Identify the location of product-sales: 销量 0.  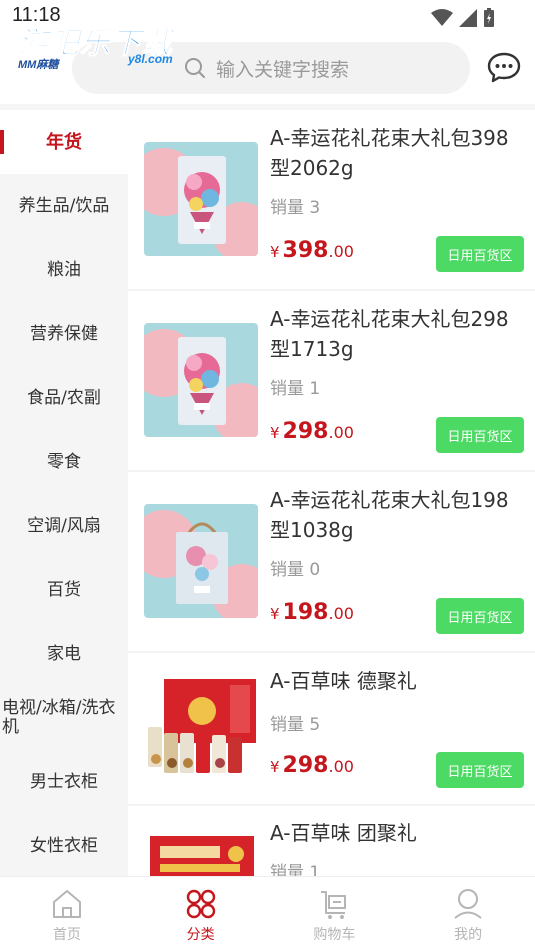
(295, 570).